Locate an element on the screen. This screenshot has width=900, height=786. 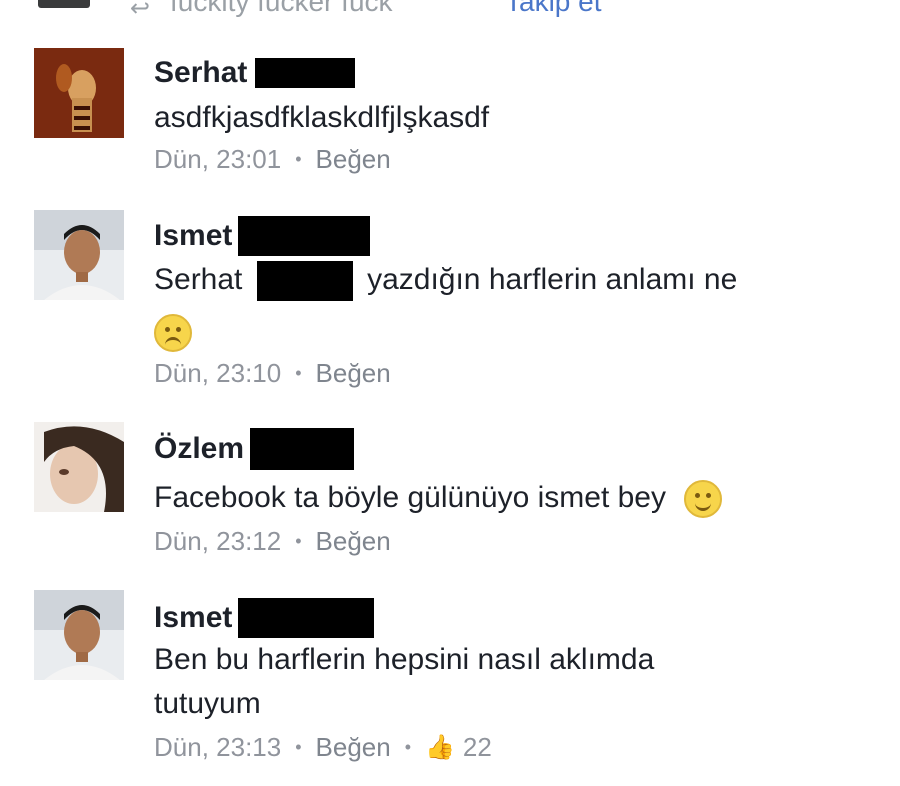
top-strip: ↩ fuckity fucker fuck Takip et is located at coordinates (450, 11).